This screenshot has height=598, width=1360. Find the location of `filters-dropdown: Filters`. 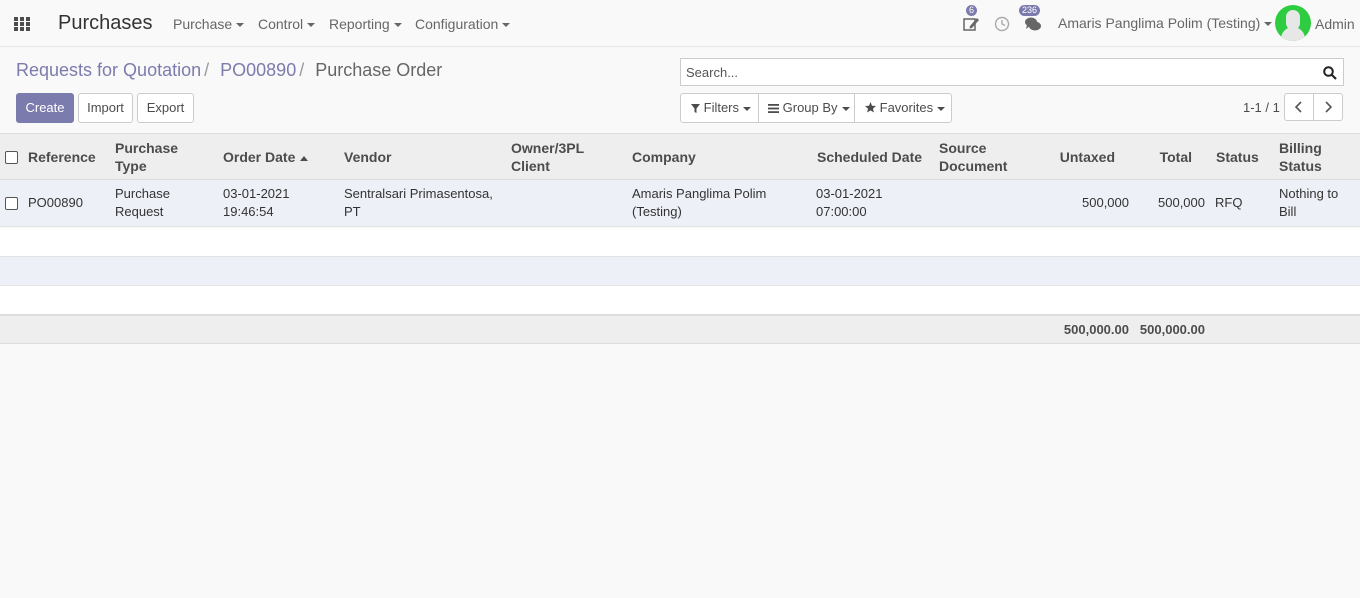

filters-dropdown: Filters is located at coordinates (719, 108).